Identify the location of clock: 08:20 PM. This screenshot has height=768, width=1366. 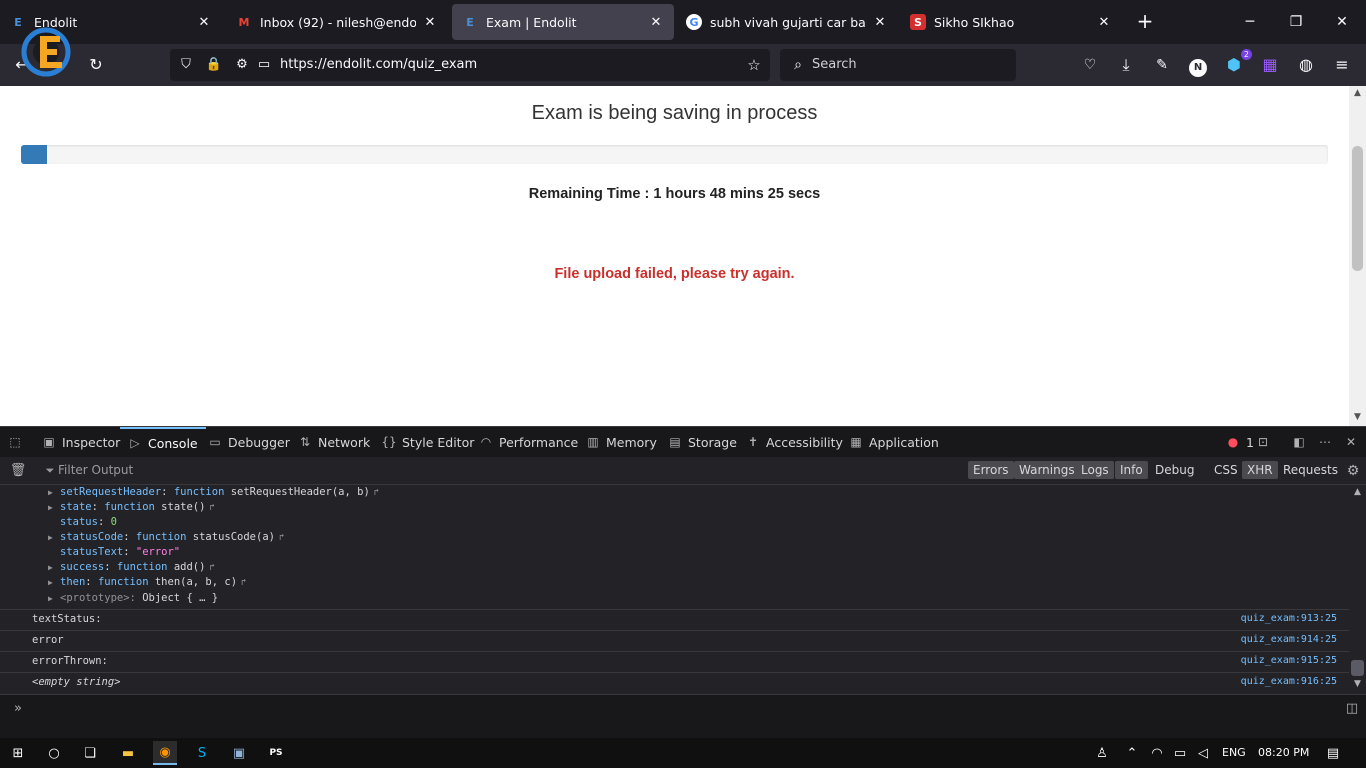
(1283, 752).